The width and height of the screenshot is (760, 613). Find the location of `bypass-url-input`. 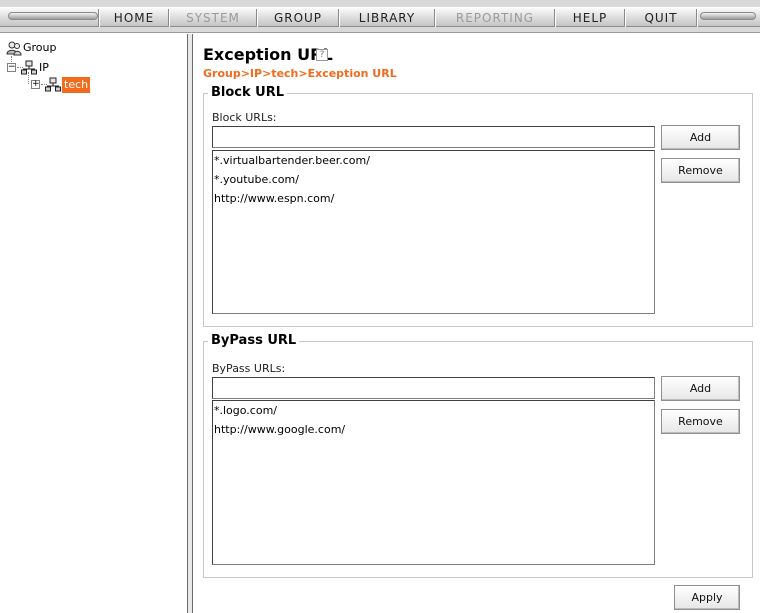

bypass-url-input is located at coordinates (433, 388).